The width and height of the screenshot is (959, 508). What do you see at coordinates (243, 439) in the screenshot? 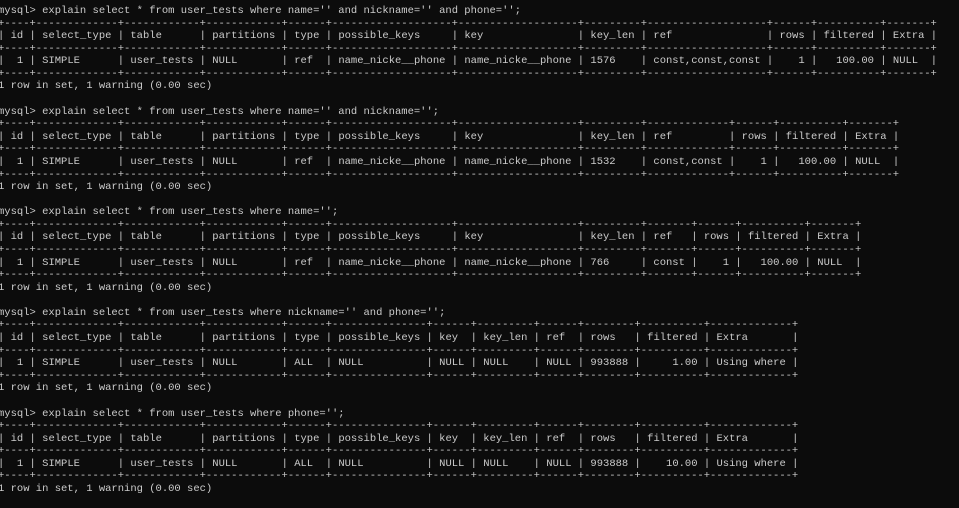
I see `column-header-partitions: partitions` at bounding box center [243, 439].